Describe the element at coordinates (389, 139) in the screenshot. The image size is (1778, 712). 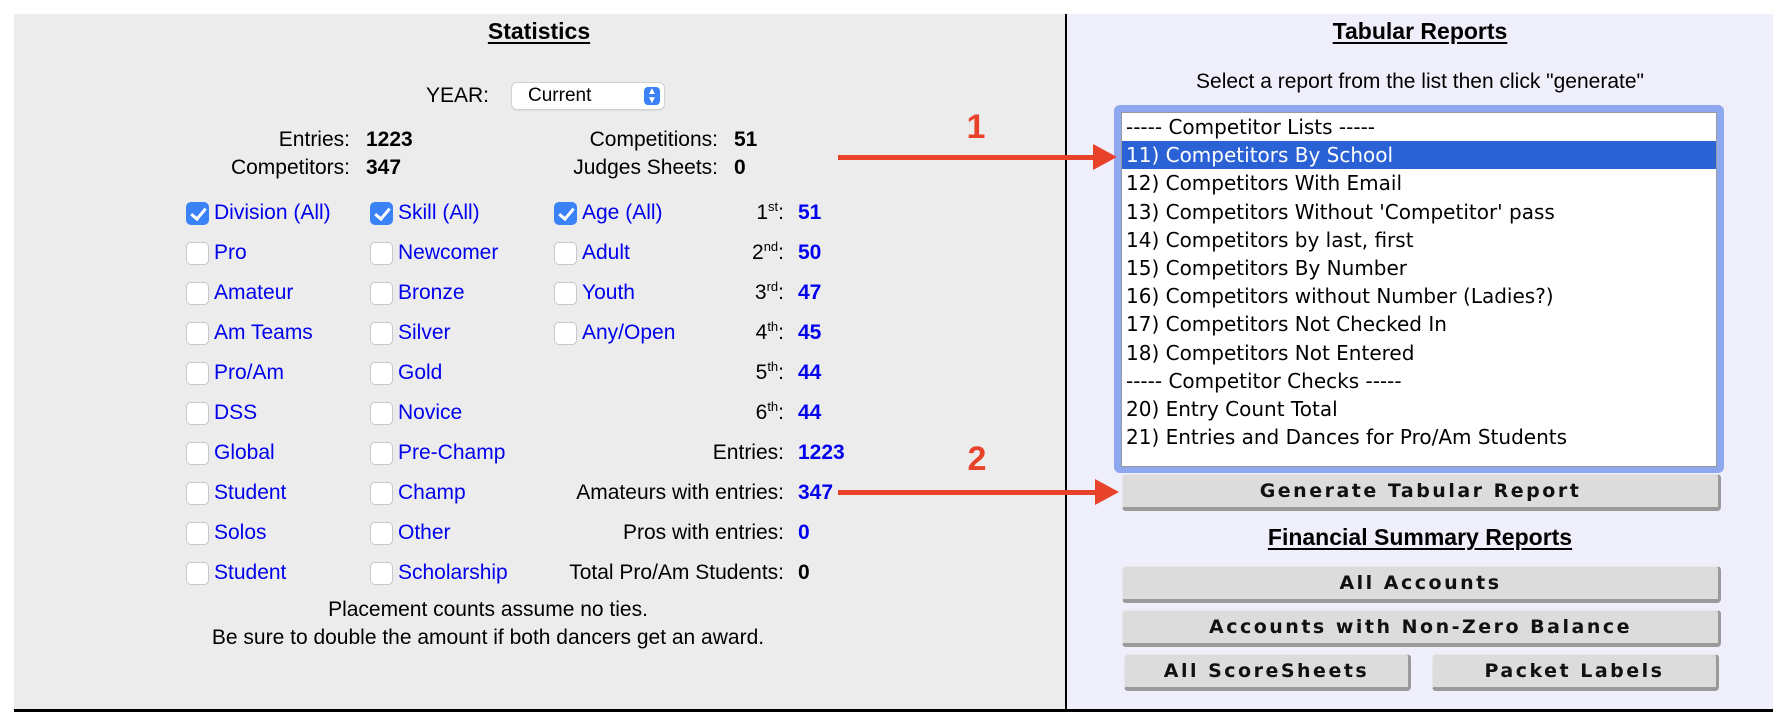
I see `entries-value: 1223` at that location.